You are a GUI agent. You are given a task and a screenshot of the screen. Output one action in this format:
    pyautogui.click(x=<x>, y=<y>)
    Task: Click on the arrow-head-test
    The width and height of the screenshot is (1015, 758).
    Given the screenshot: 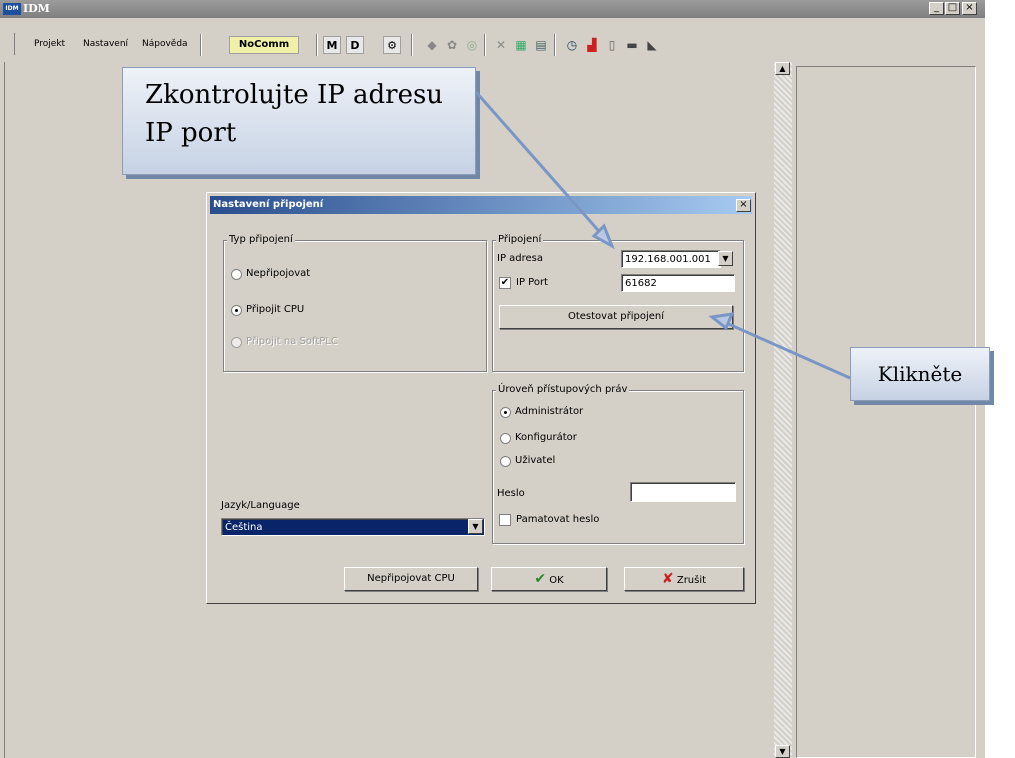 What is the action you would take?
    pyautogui.click(x=721, y=321)
    